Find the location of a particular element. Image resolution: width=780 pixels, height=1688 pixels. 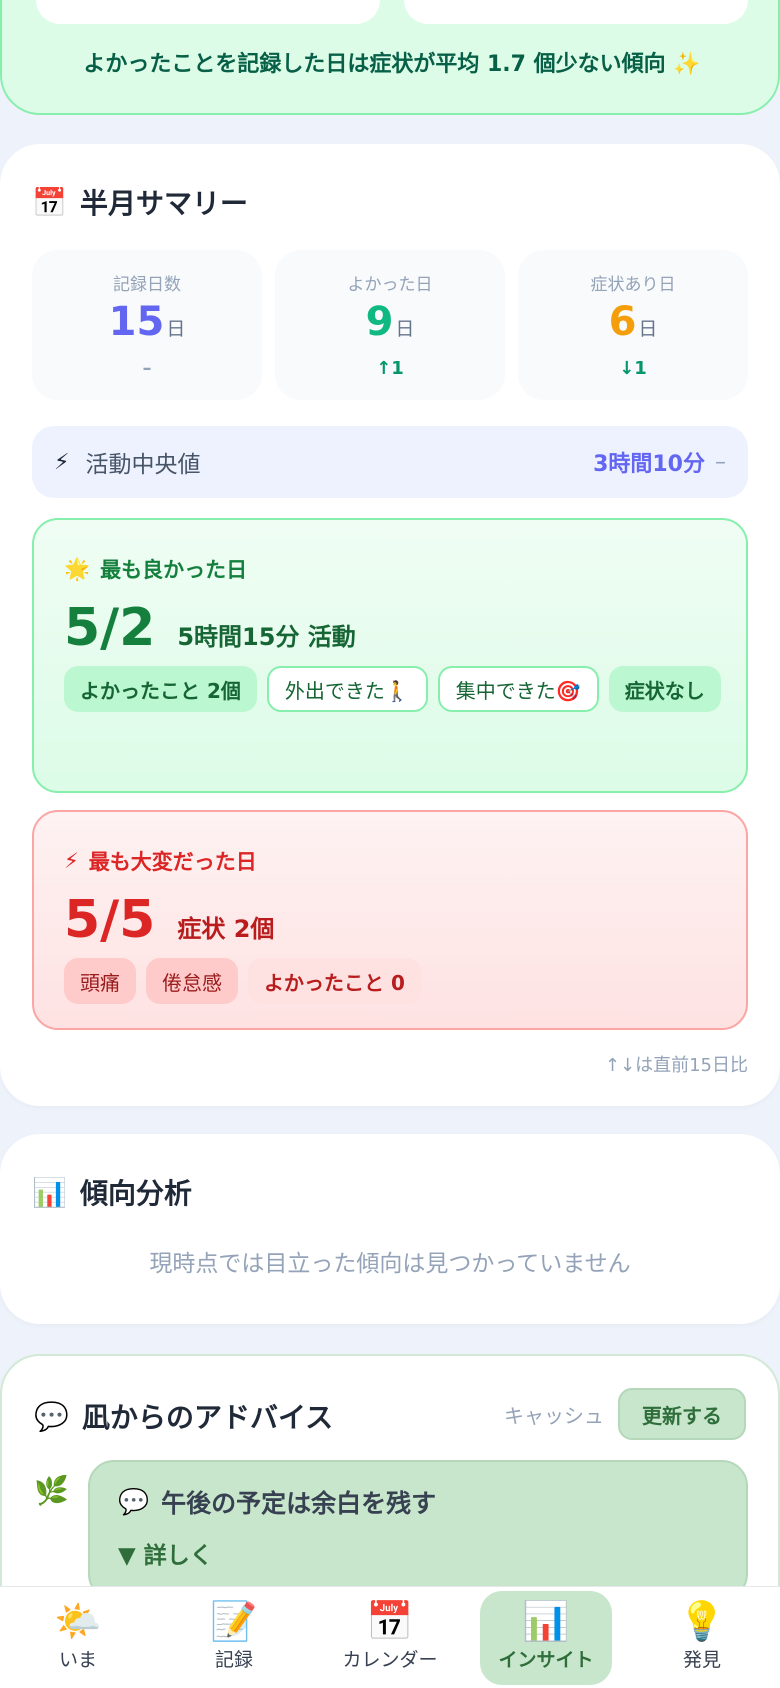

light-bulb-icon: 💡 is located at coordinates (702, 1621).